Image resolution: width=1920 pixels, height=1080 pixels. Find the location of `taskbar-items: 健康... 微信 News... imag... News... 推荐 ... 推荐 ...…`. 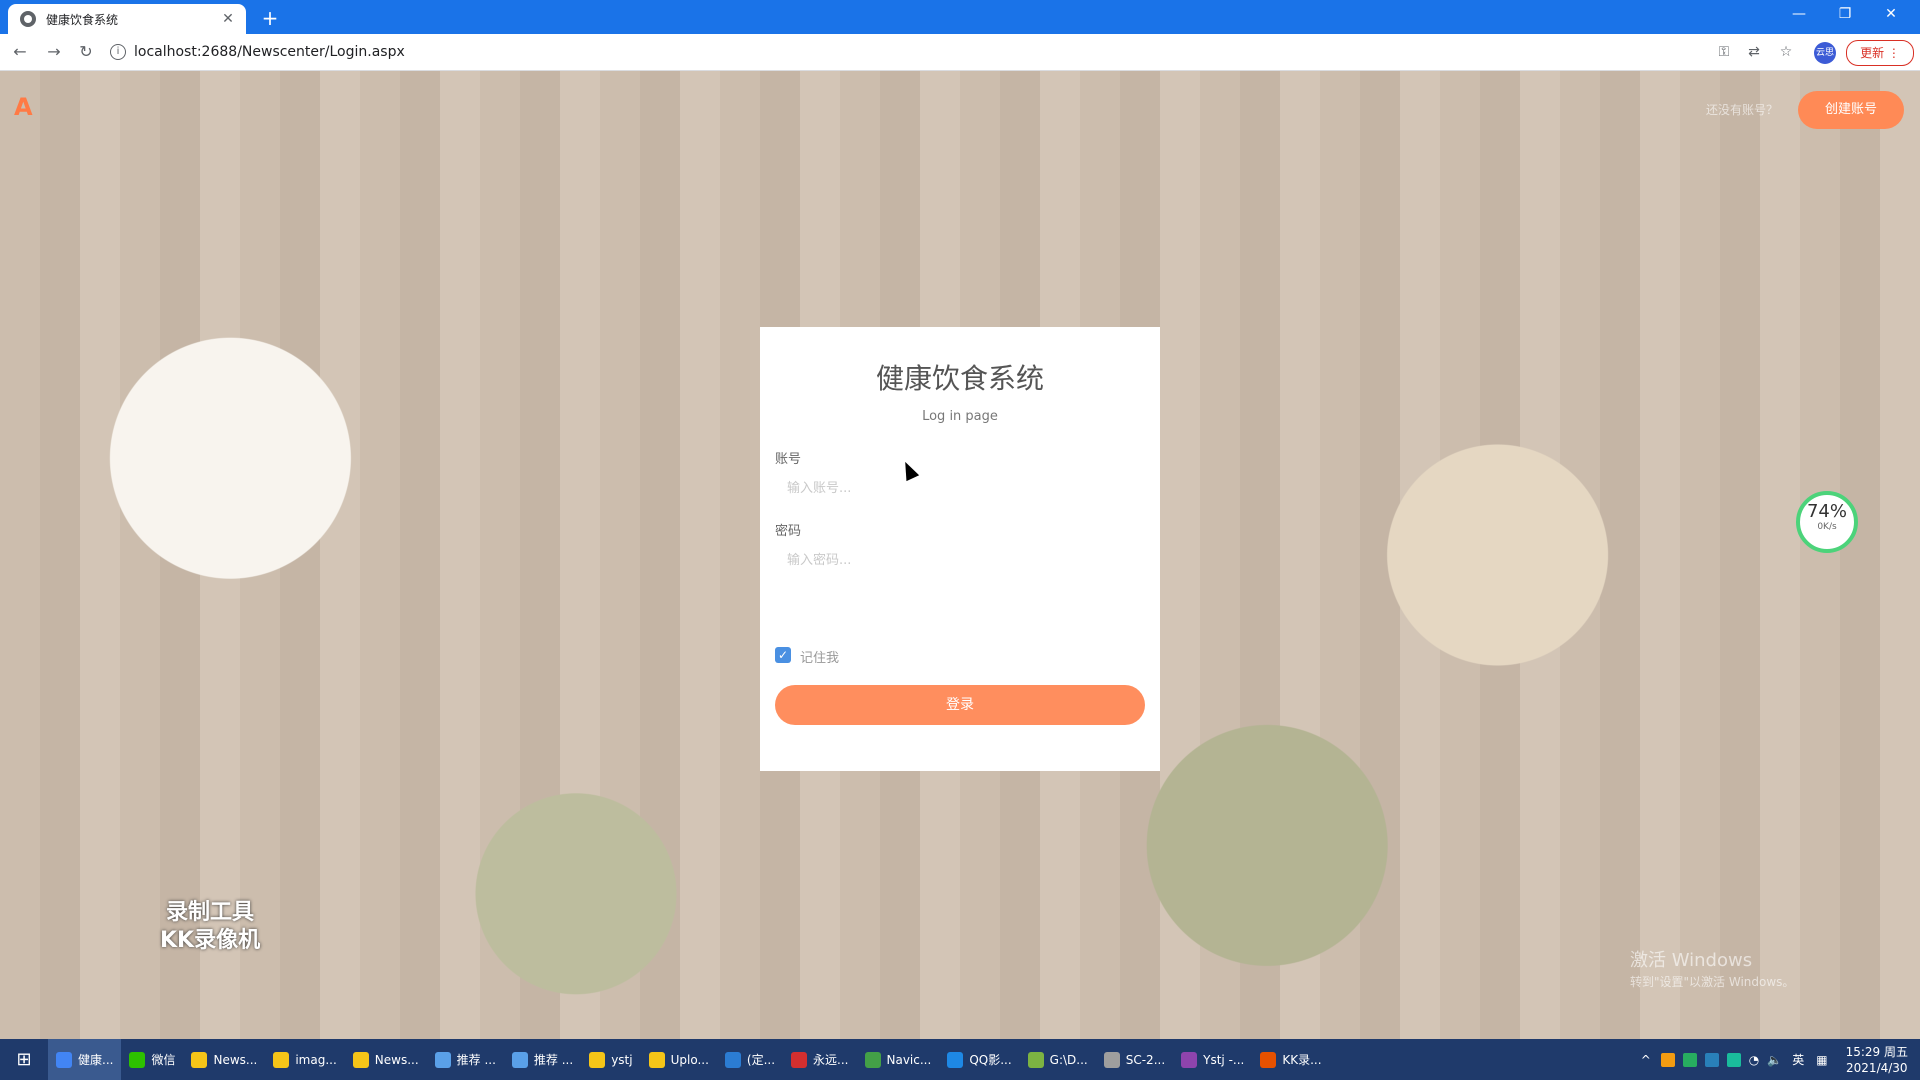

taskbar-items: 健康... 微信 News... imag... News... 推荐 ... 推荐 ...… is located at coordinates (689, 1059).